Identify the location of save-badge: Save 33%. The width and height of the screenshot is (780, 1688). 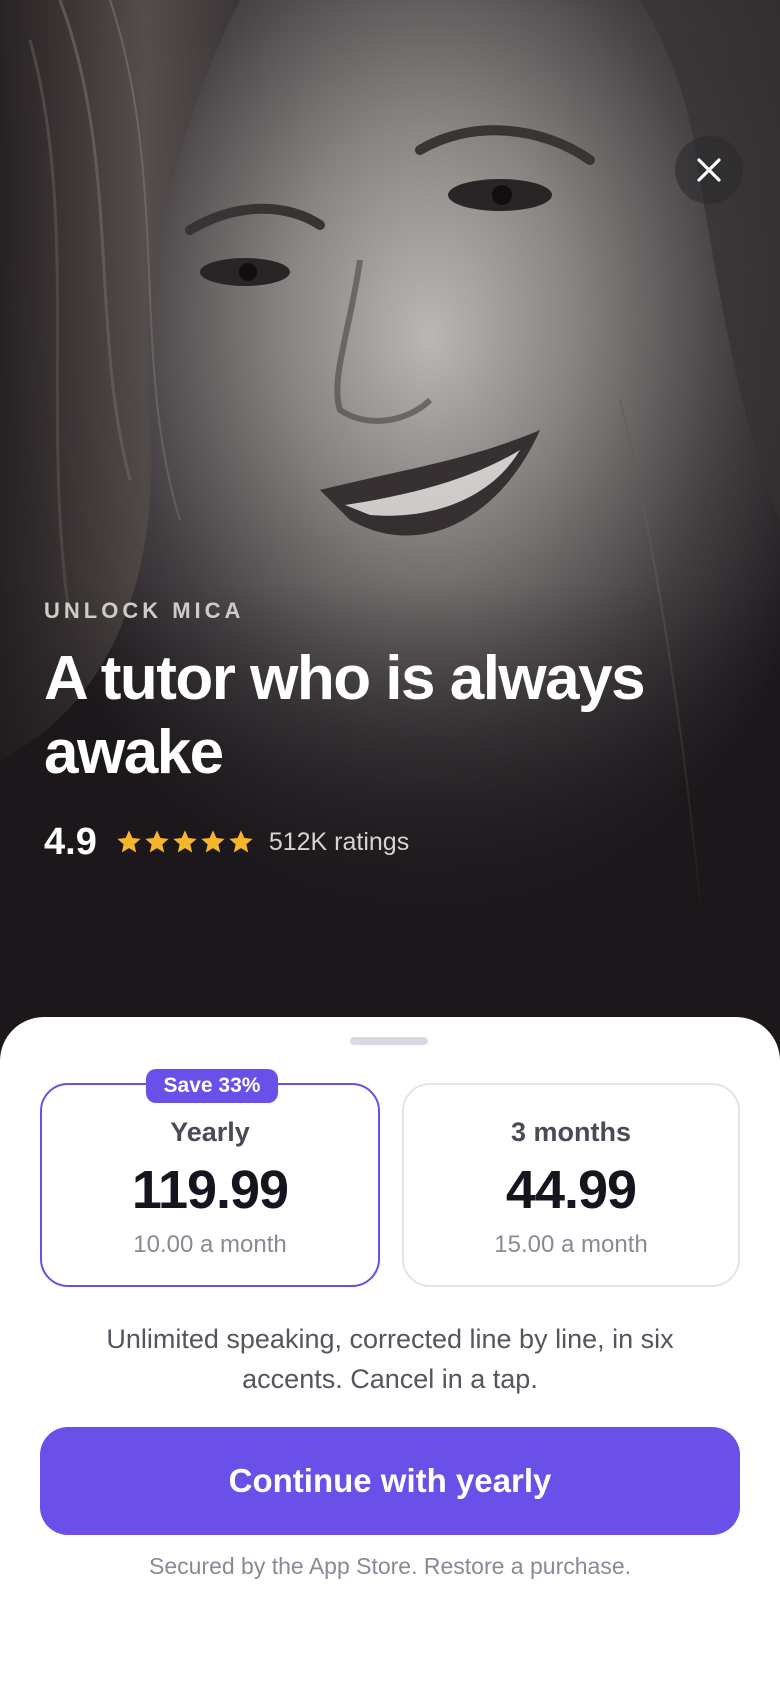
(212, 1086).